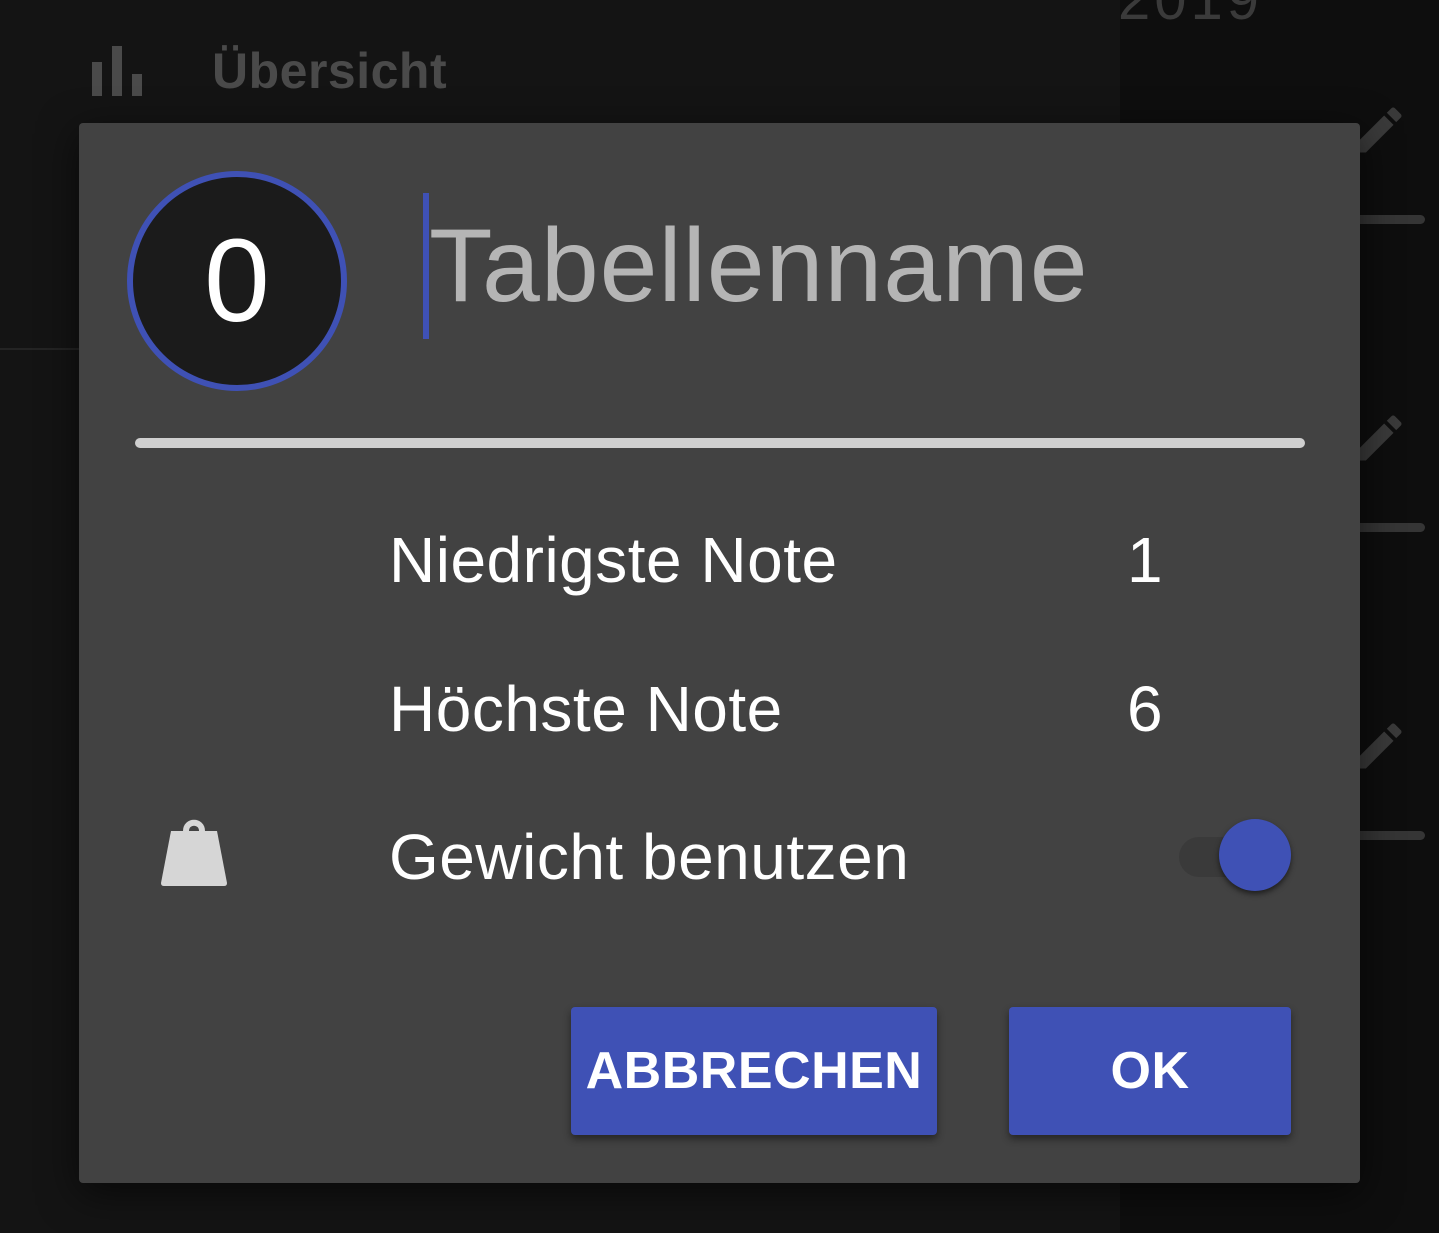 This screenshot has width=1439, height=1233. Describe the element at coordinates (649, 857) in the screenshot. I see `use-weight-label: Gewicht benutzen` at that location.